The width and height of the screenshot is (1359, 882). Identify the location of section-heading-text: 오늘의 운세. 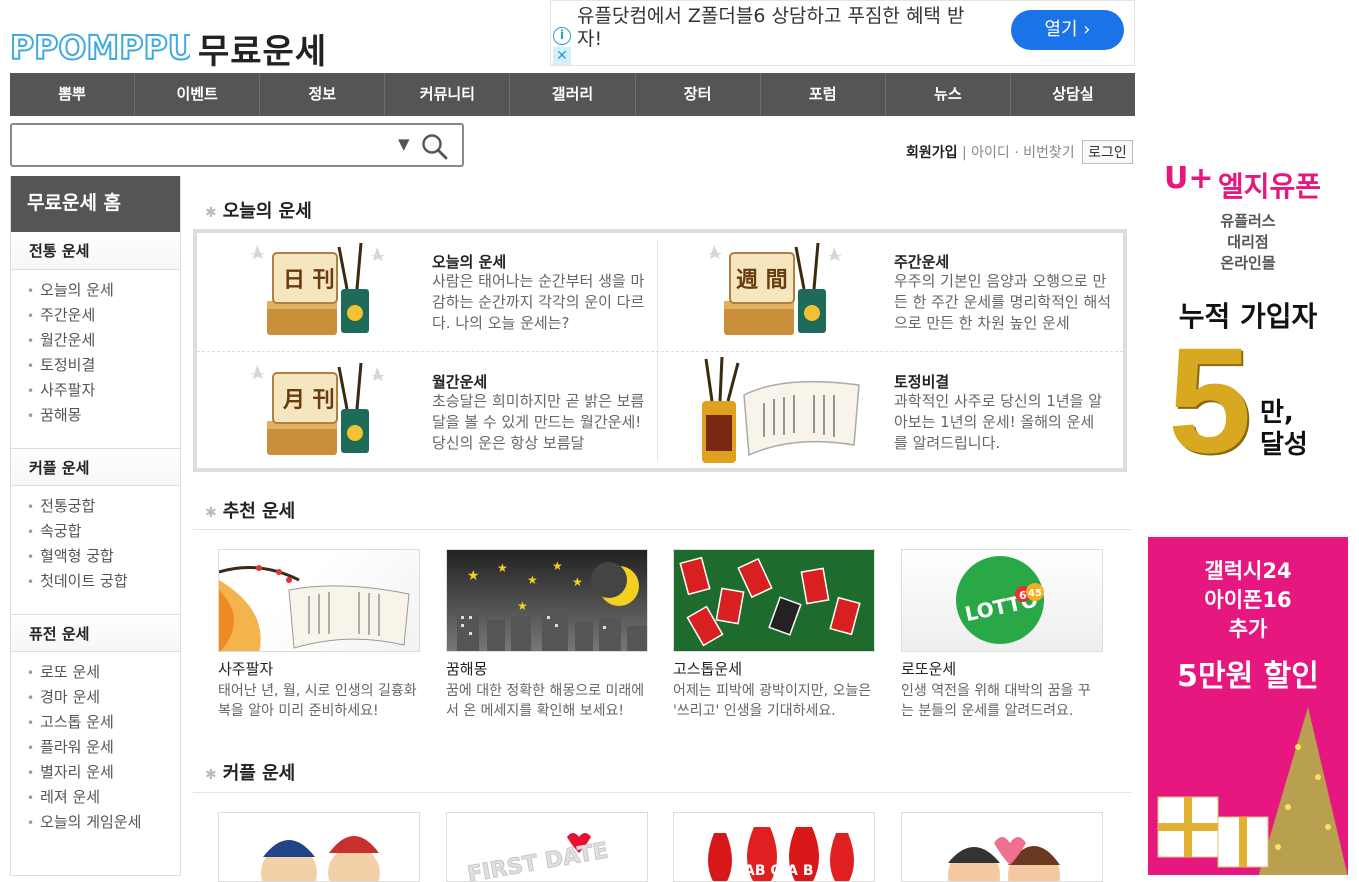
(267, 211).